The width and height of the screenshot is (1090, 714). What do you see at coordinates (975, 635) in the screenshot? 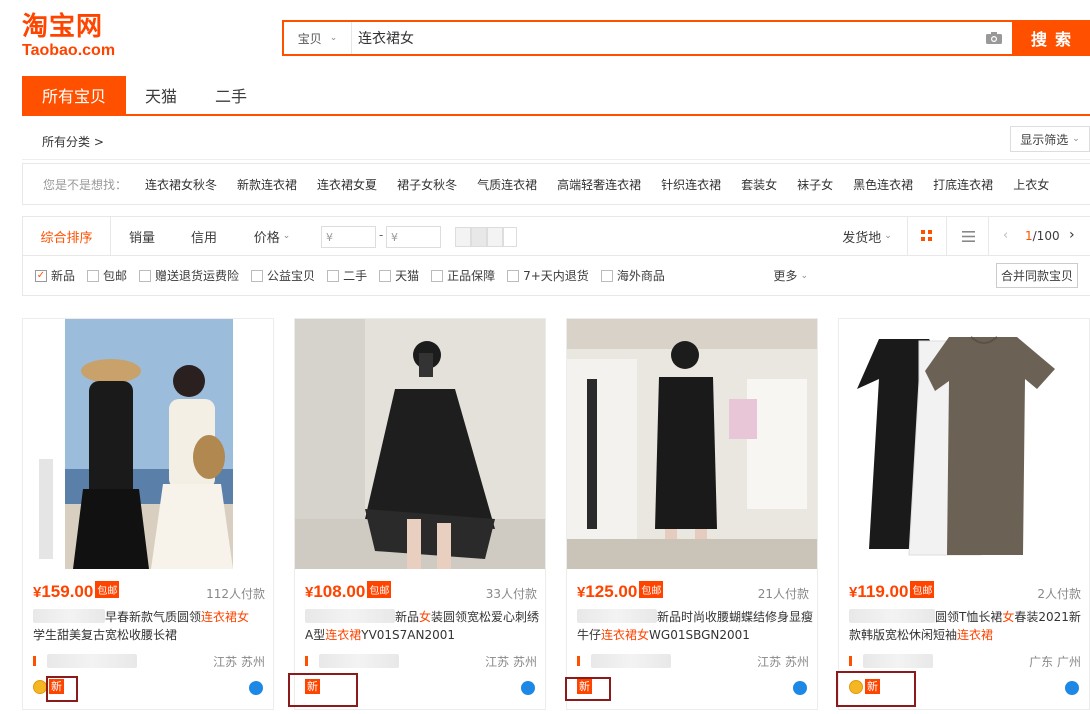
I see `title-highlight: 连衣裙` at bounding box center [975, 635].